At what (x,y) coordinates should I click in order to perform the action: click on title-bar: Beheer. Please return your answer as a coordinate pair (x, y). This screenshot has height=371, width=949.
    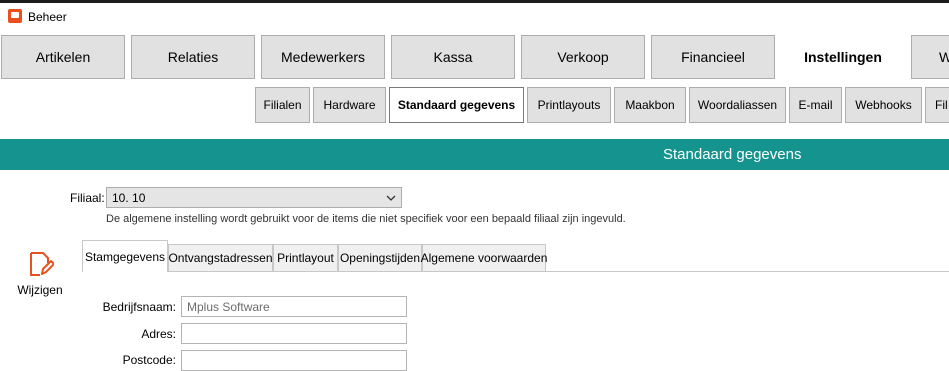
    Looking at the image, I should click on (474, 17).